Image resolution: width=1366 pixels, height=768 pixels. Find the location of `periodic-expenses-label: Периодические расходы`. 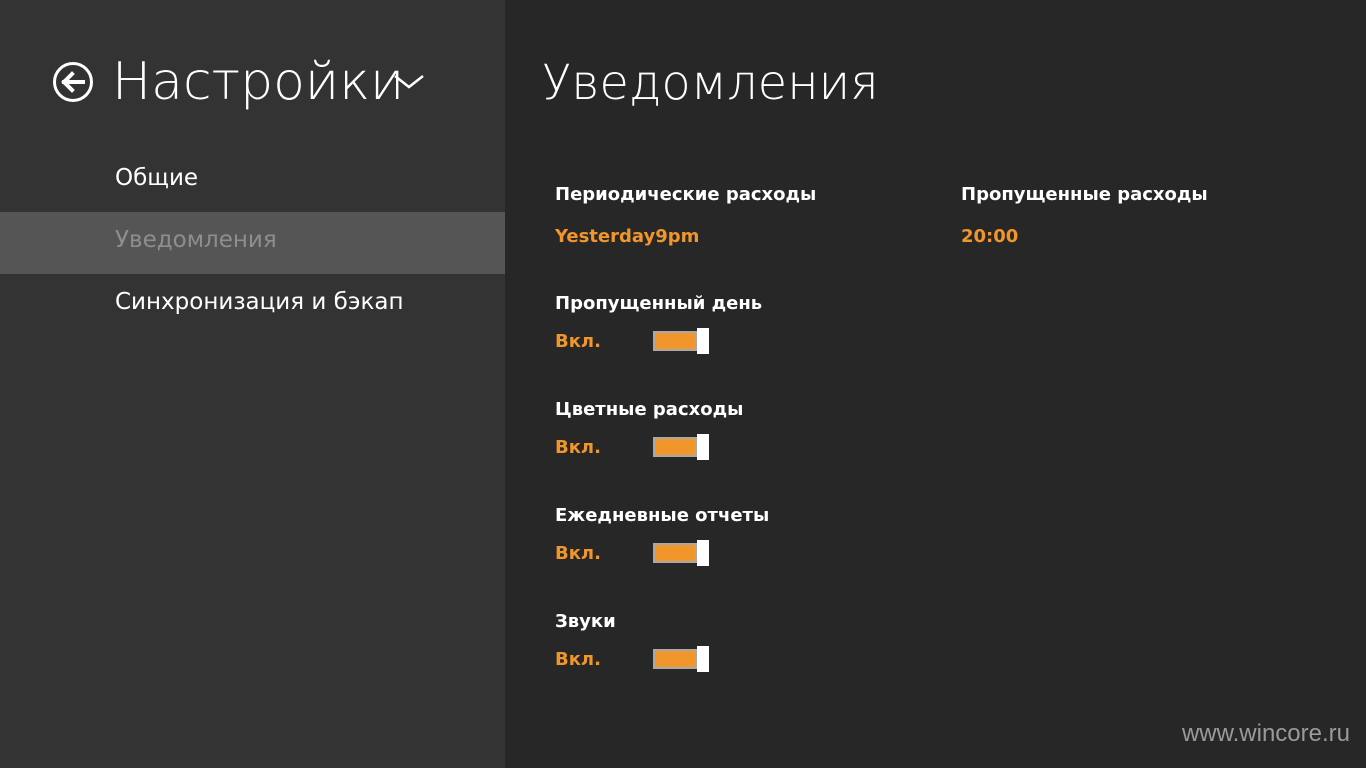

periodic-expenses-label: Периодические расходы is located at coordinates (686, 194).